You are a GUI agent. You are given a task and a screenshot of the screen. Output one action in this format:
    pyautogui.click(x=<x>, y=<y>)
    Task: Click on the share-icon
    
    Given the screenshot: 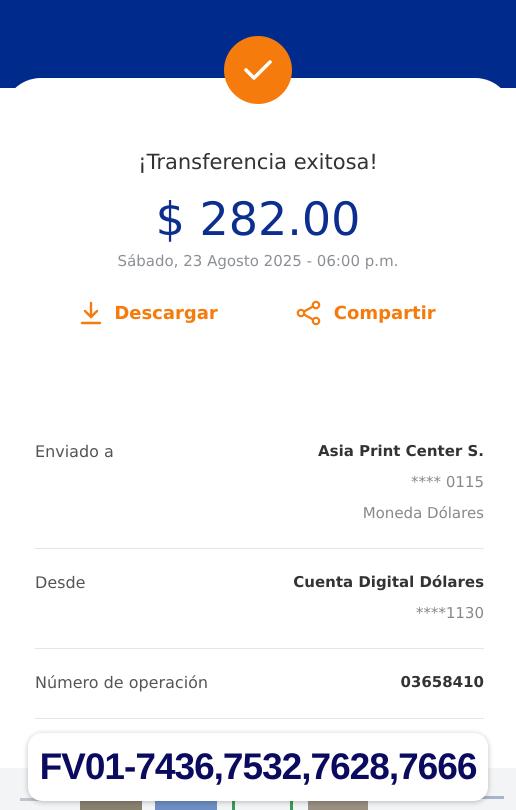 What is the action you would take?
    pyautogui.click(x=309, y=313)
    